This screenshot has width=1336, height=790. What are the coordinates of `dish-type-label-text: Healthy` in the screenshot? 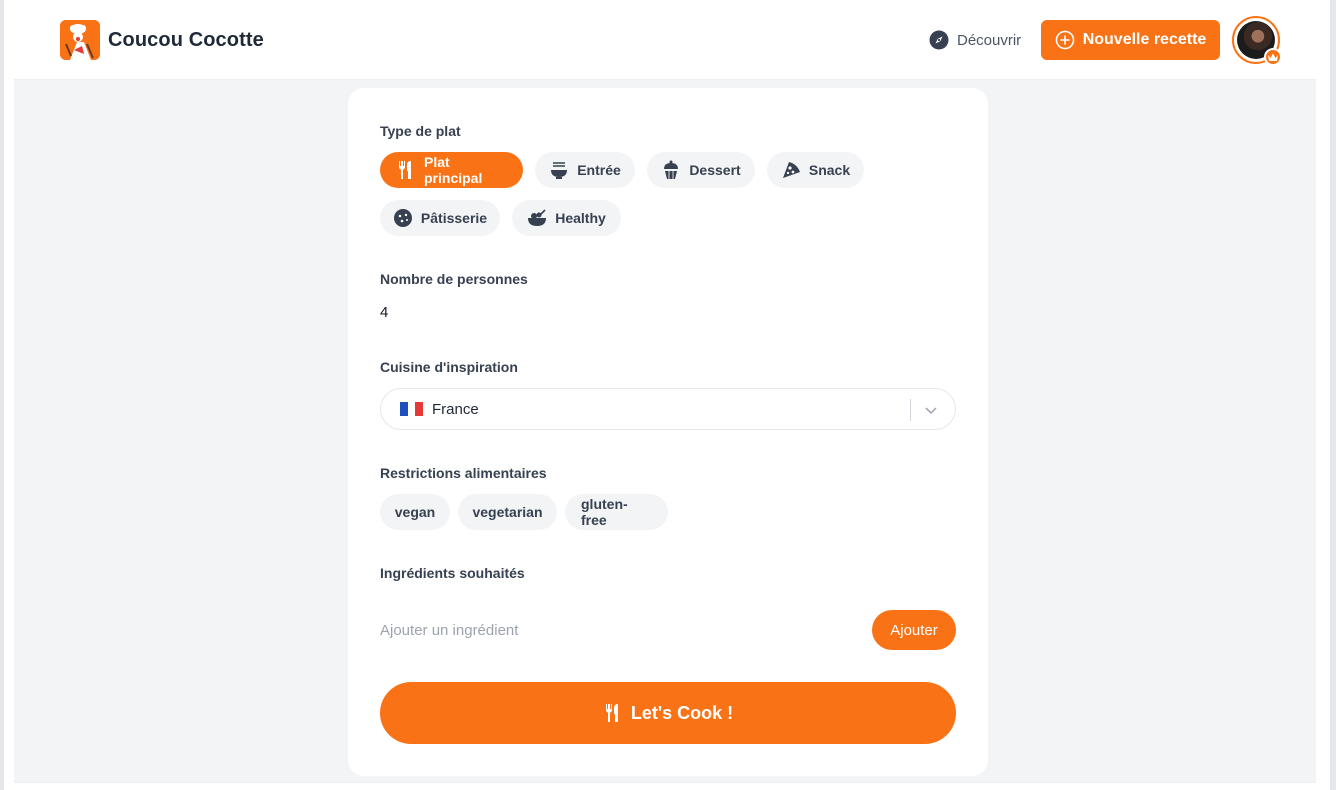 It's located at (580, 218).